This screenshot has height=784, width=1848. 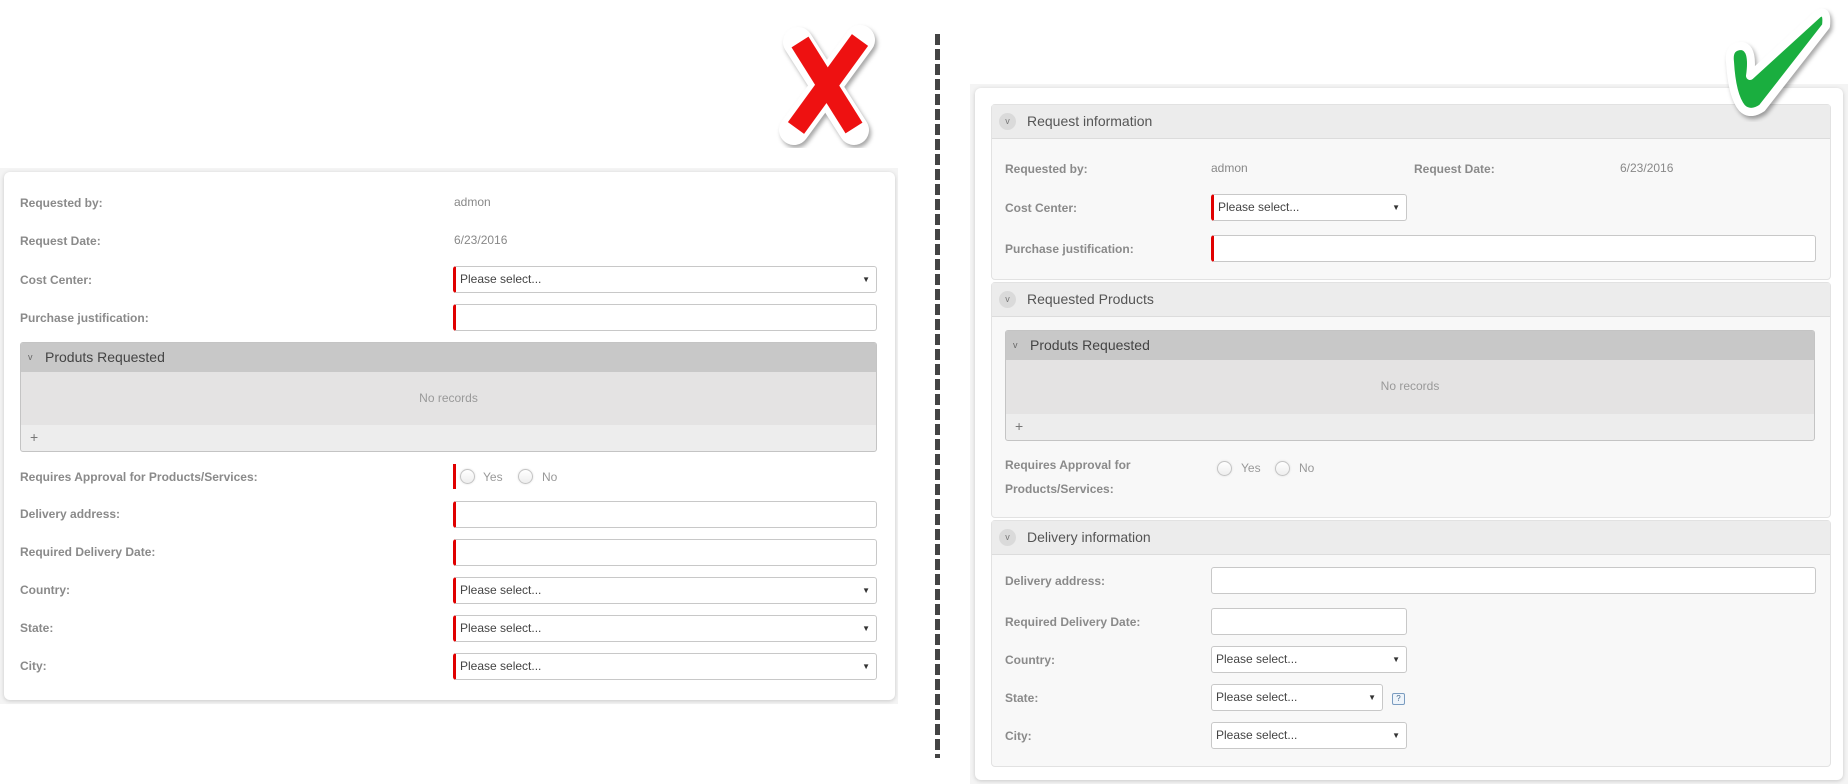 What do you see at coordinates (1398, 699) in the screenshot?
I see `help-icon: ?` at bounding box center [1398, 699].